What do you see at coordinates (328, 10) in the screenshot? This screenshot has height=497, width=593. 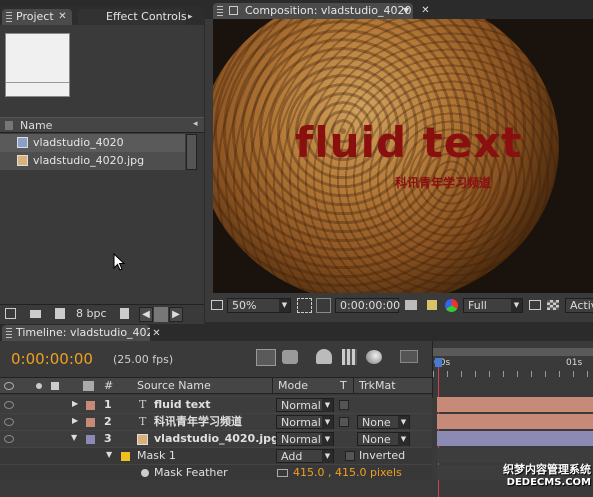 I see `tab-composition-label: Composition: vladstudio_4020` at bounding box center [328, 10].